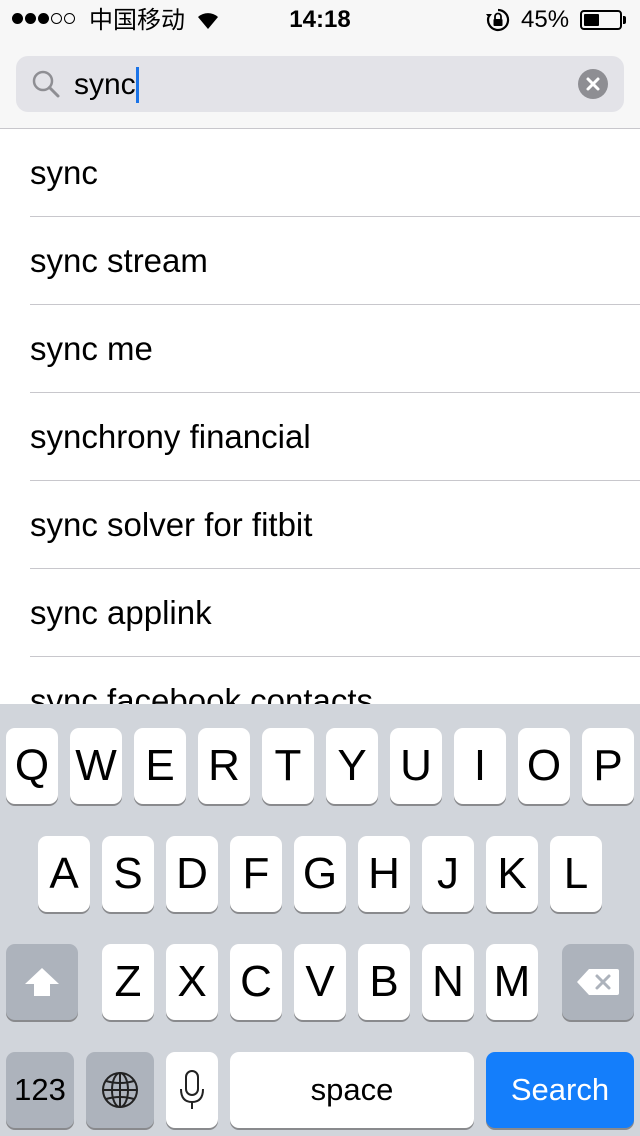 This screenshot has width=640, height=1136. Describe the element at coordinates (224, 766) in the screenshot. I see `key-r: R` at that location.